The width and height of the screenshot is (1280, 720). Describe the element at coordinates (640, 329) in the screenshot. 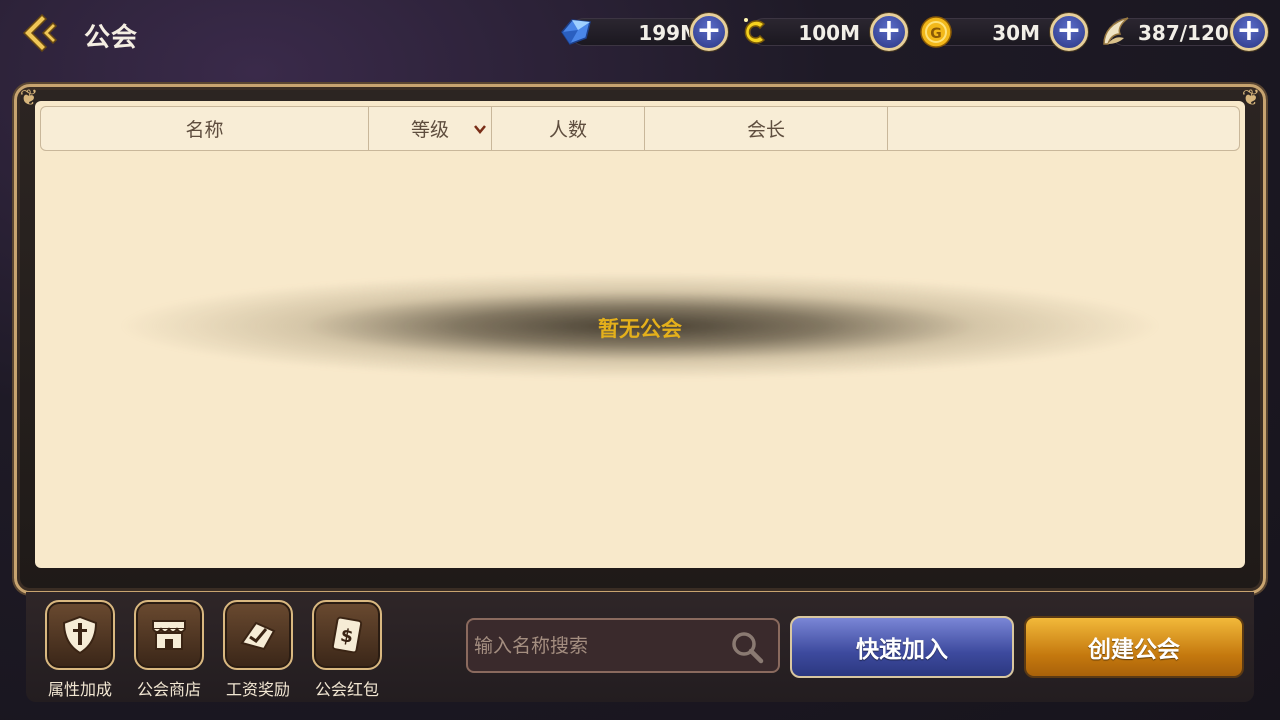

I see `empty-state-text: 暂无公会` at that location.